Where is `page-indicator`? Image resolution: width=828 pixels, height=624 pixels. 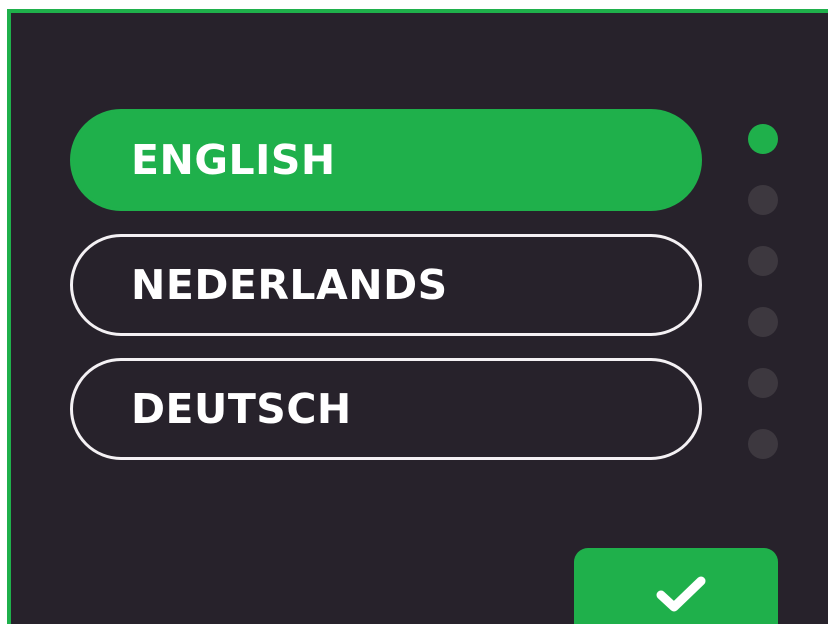
page-indicator is located at coordinates (763, 307).